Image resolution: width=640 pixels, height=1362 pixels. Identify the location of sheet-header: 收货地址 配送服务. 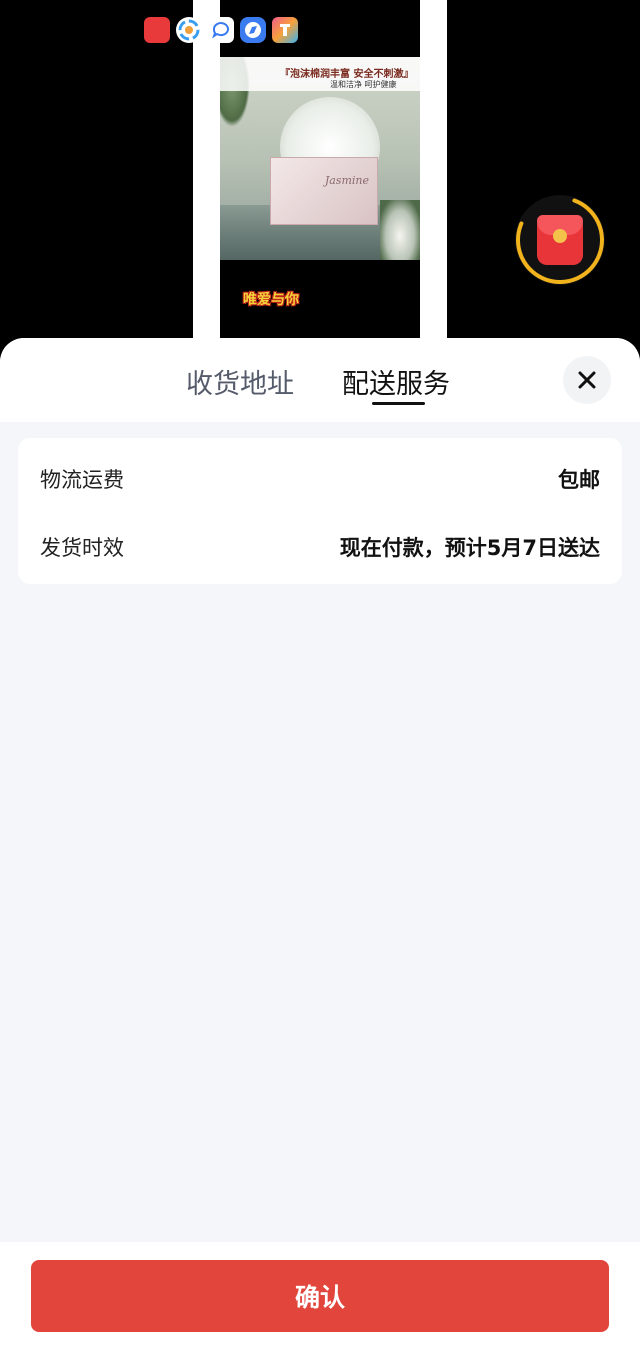
(320, 380).